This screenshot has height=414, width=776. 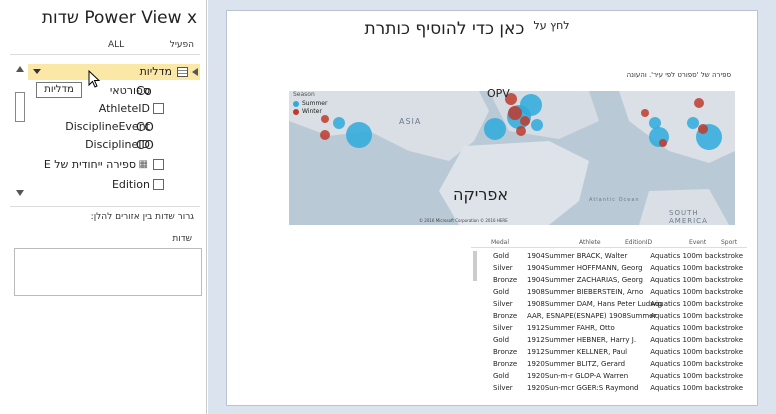 What do you see at coordinates (582, 340) in the screenshot?
I see `cell-athlete: 1912Summer HEBNER, Harry J.` at bounding box center [582, 340].